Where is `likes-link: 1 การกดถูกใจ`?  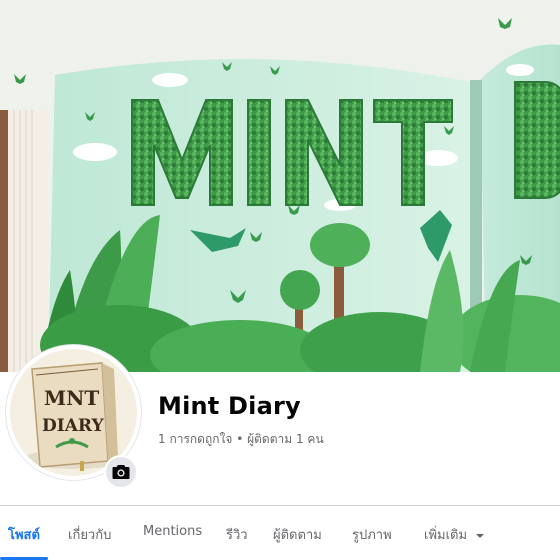 likes-link: 1 การกดถูกใจ is located at coordinates (195, 439).